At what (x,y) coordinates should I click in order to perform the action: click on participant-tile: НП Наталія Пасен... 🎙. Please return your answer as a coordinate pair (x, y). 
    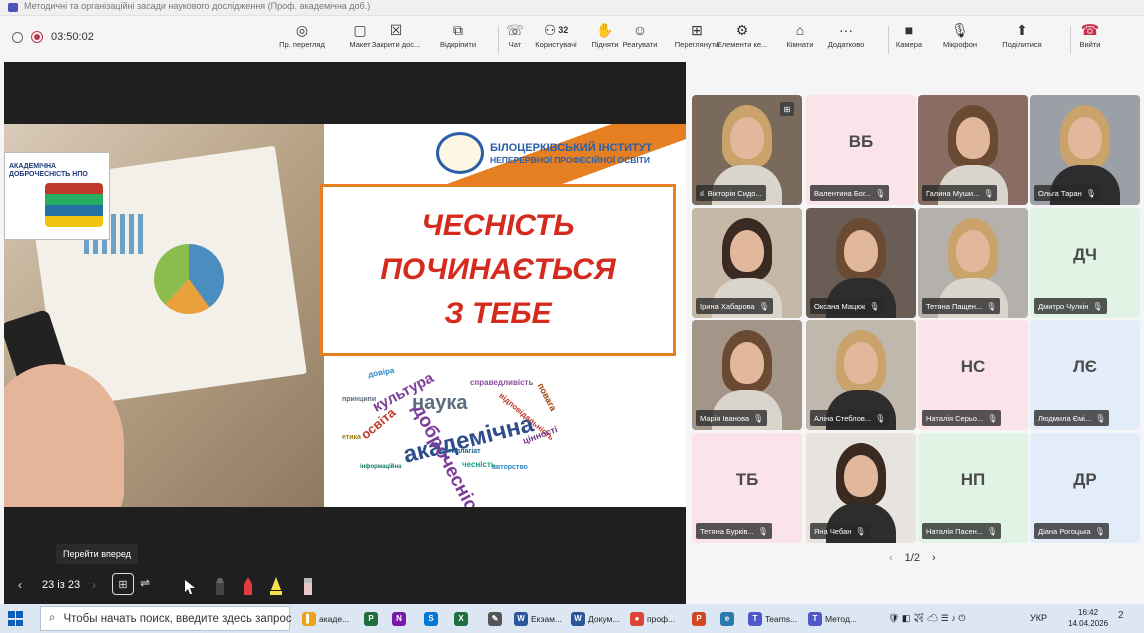
    Looking at the image, I should click on (973, 488).